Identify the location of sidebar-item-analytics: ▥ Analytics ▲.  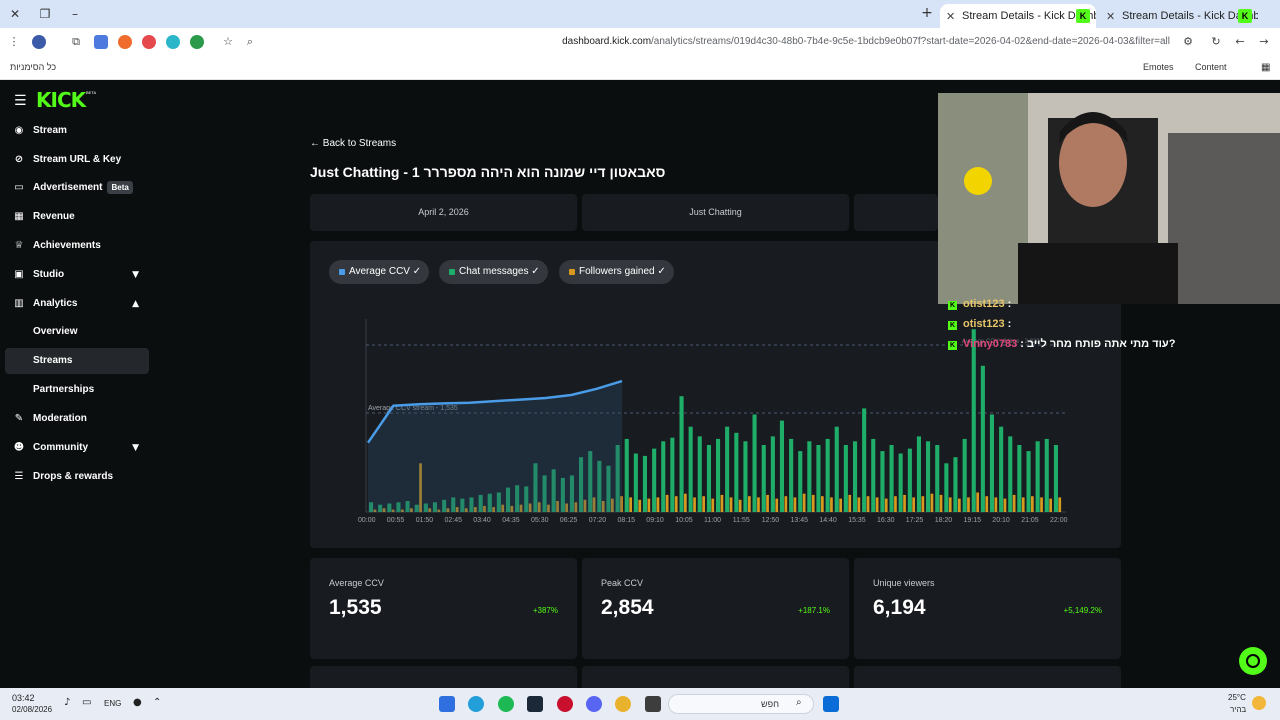
(77, 304).